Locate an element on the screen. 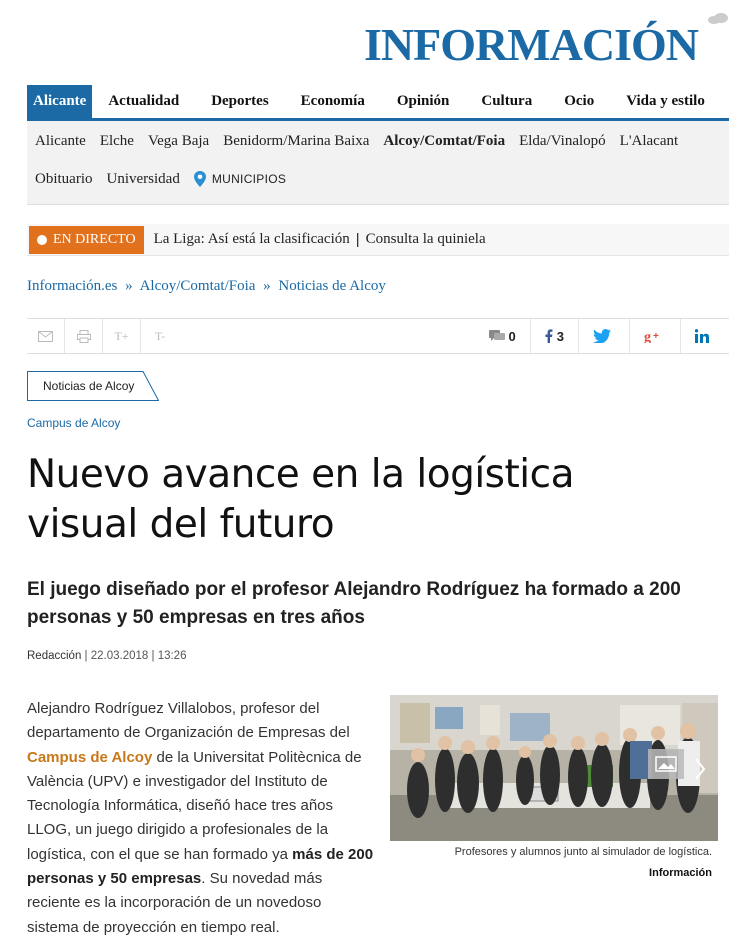 The height and width of the screenshot is (948, 729). article-time: 13:26 is located at coordinates (172, 656).